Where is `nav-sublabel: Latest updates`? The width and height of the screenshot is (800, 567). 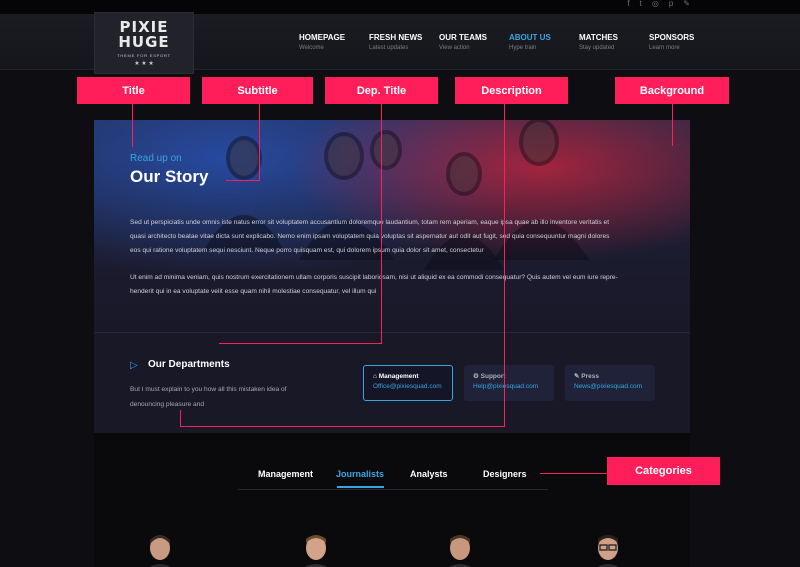 nav-sublabel: Latest updates is located at coordinates (389, 48).